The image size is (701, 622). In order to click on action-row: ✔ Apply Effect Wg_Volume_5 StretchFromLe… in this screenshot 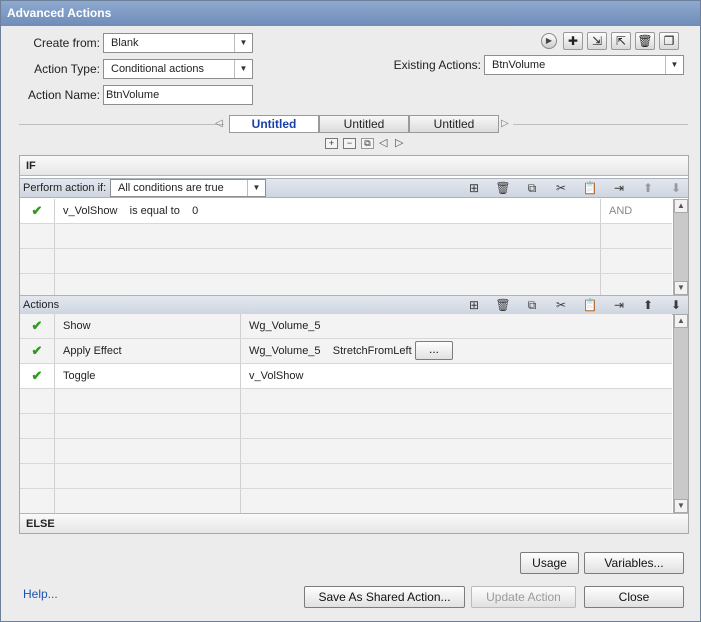, I will do `click(346, 351)`.